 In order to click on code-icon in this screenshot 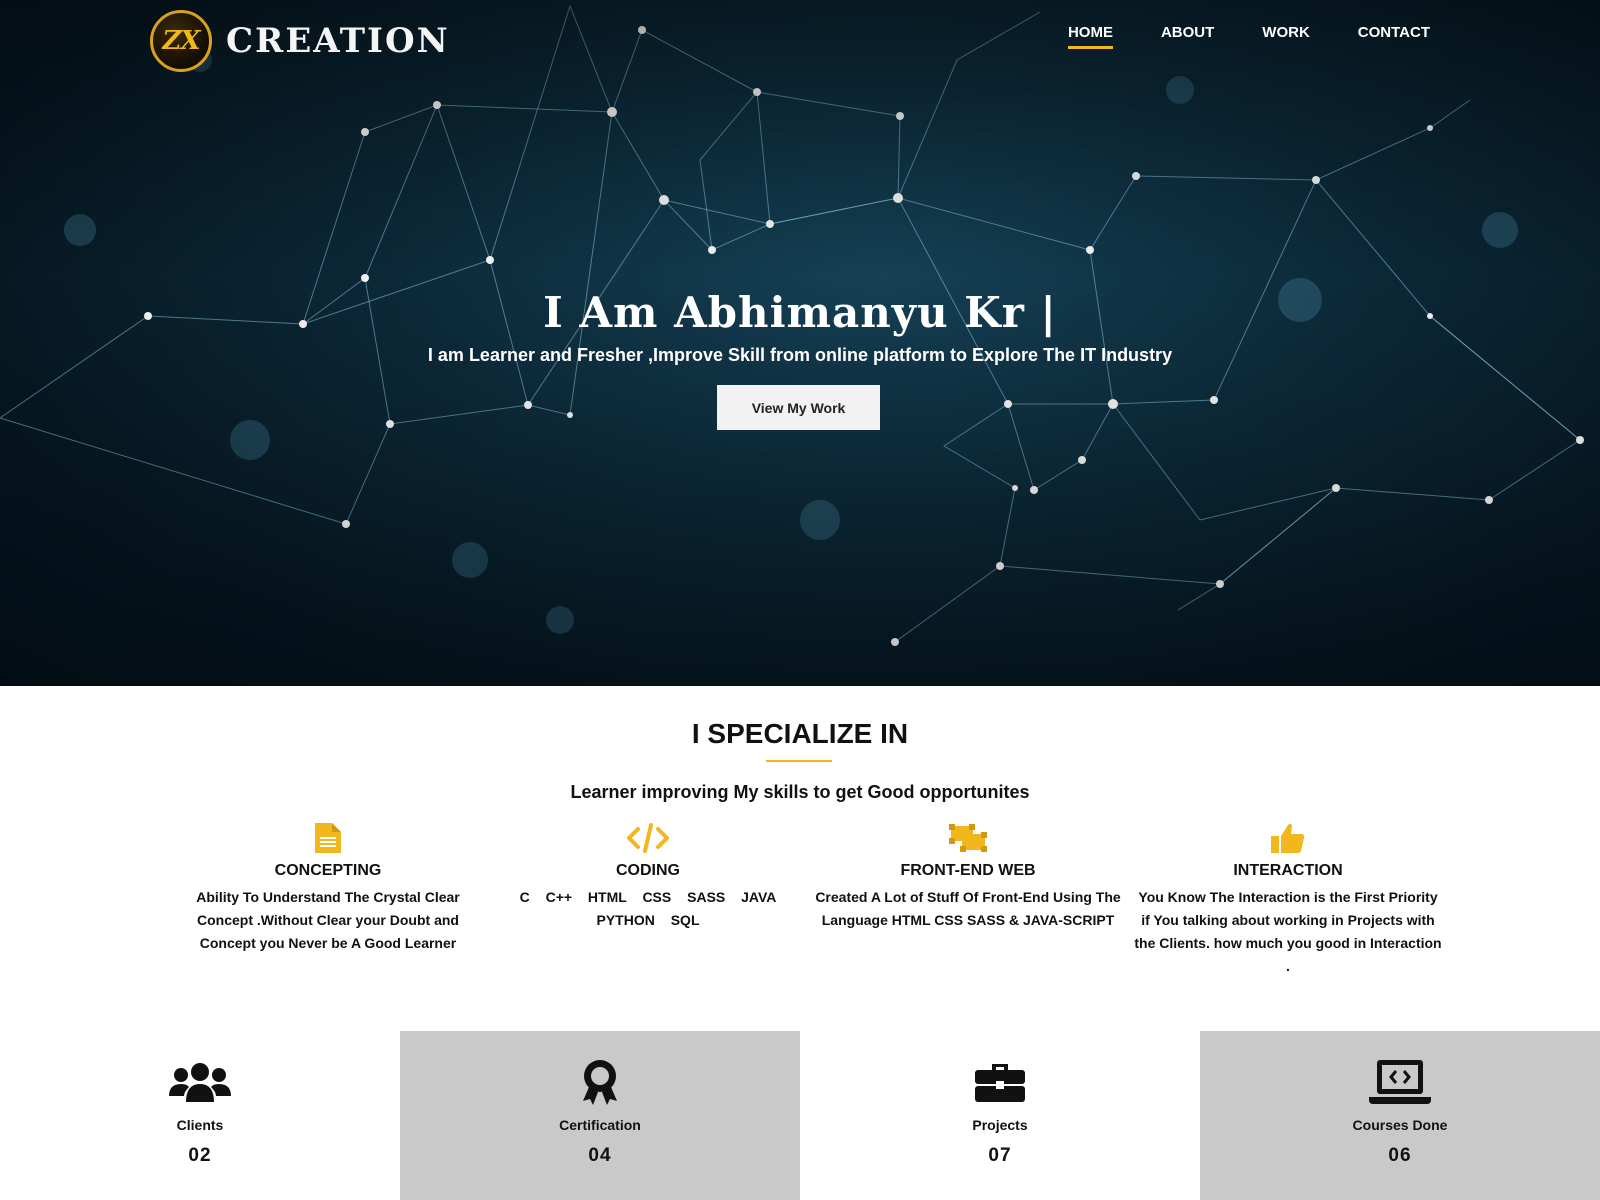, I will do `click(648, 838)`.